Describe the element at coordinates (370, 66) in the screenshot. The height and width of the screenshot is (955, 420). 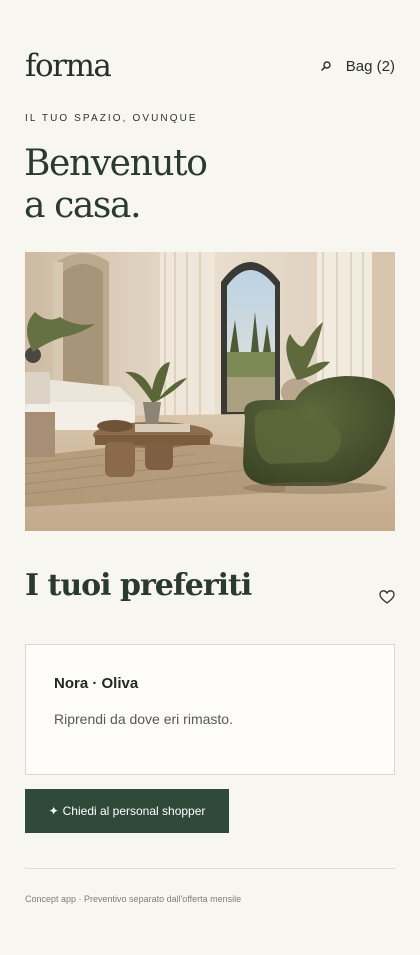
I see `bag-button: Bag (2)` at that location.